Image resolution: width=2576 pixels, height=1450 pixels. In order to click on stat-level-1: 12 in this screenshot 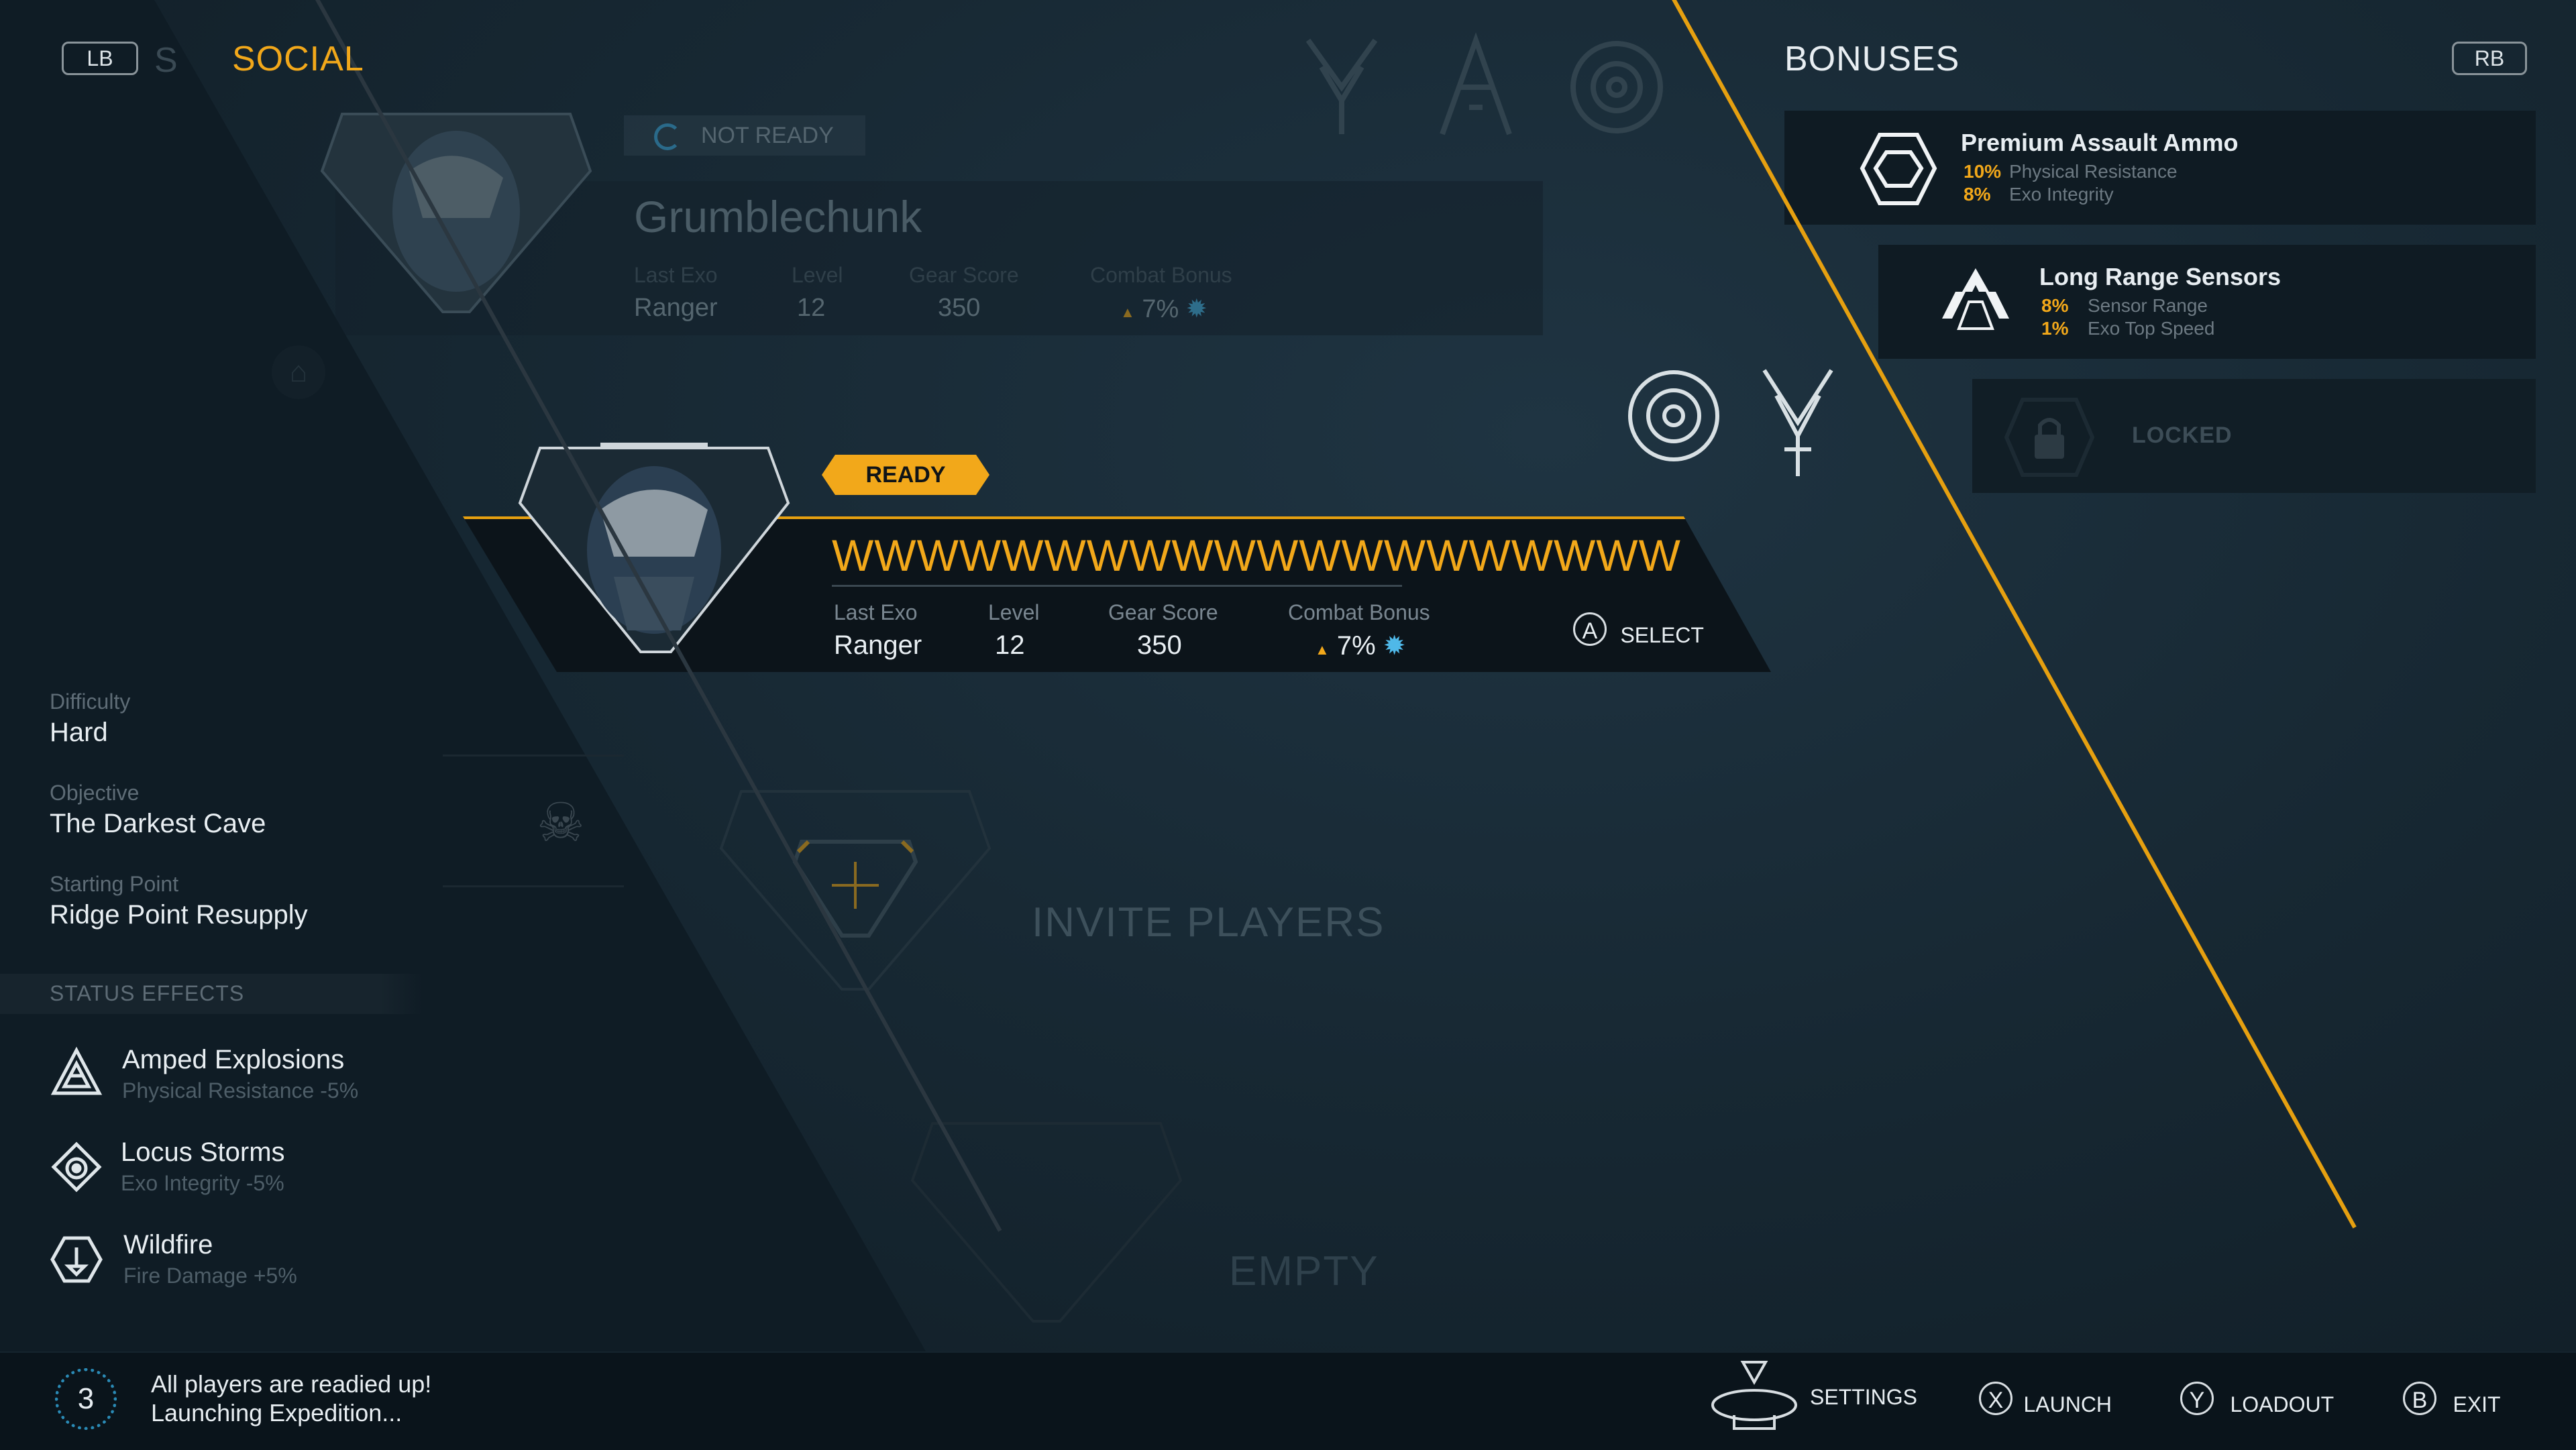, I will do `click(811, 308)`.